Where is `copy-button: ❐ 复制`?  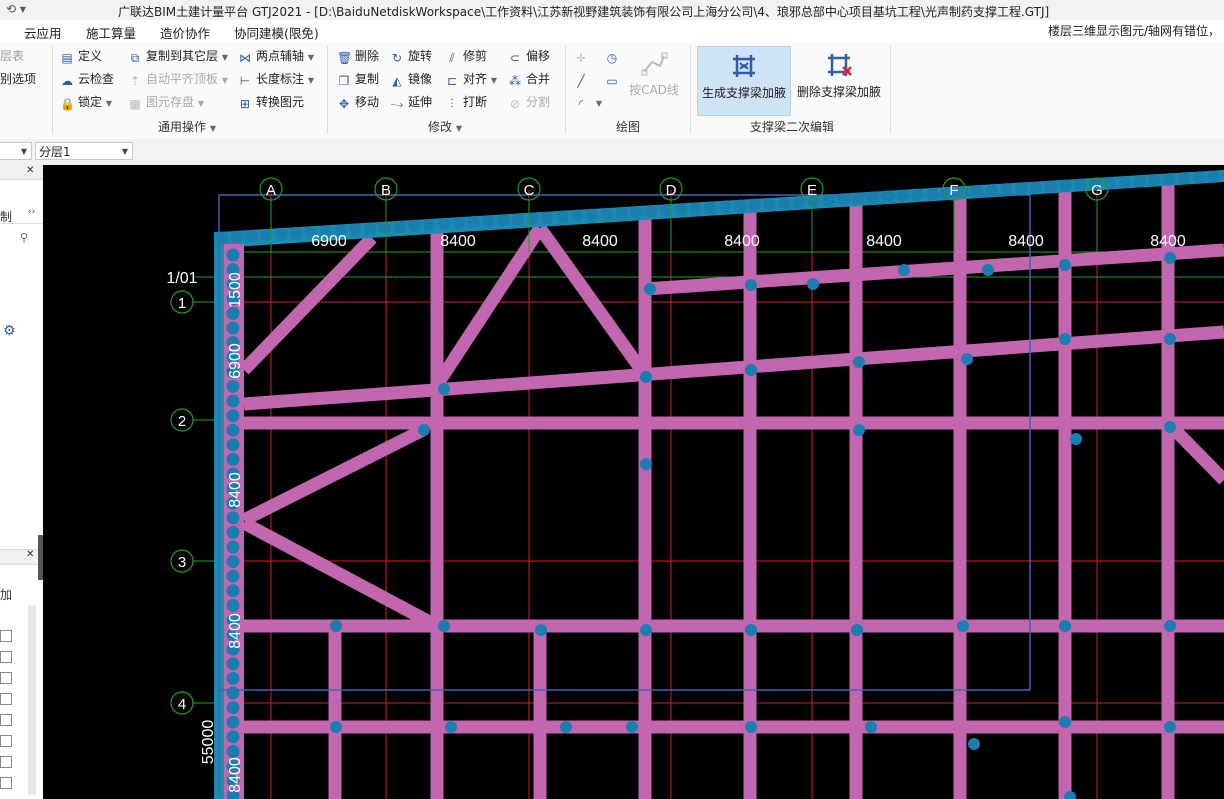 copy-button: ❐ 复制 is located at coordinates (358, 79).